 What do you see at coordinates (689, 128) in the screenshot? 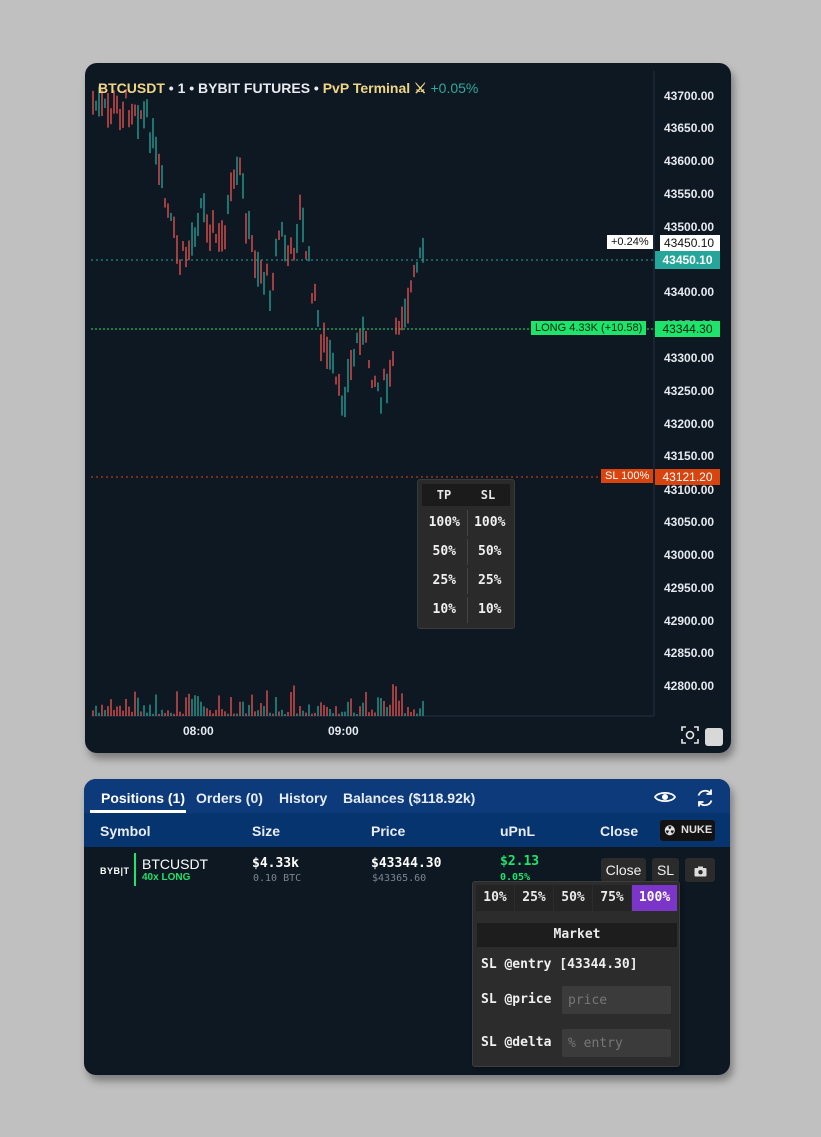
I see `price-axis-label: 43650.00` at bounding box center [689, 128].